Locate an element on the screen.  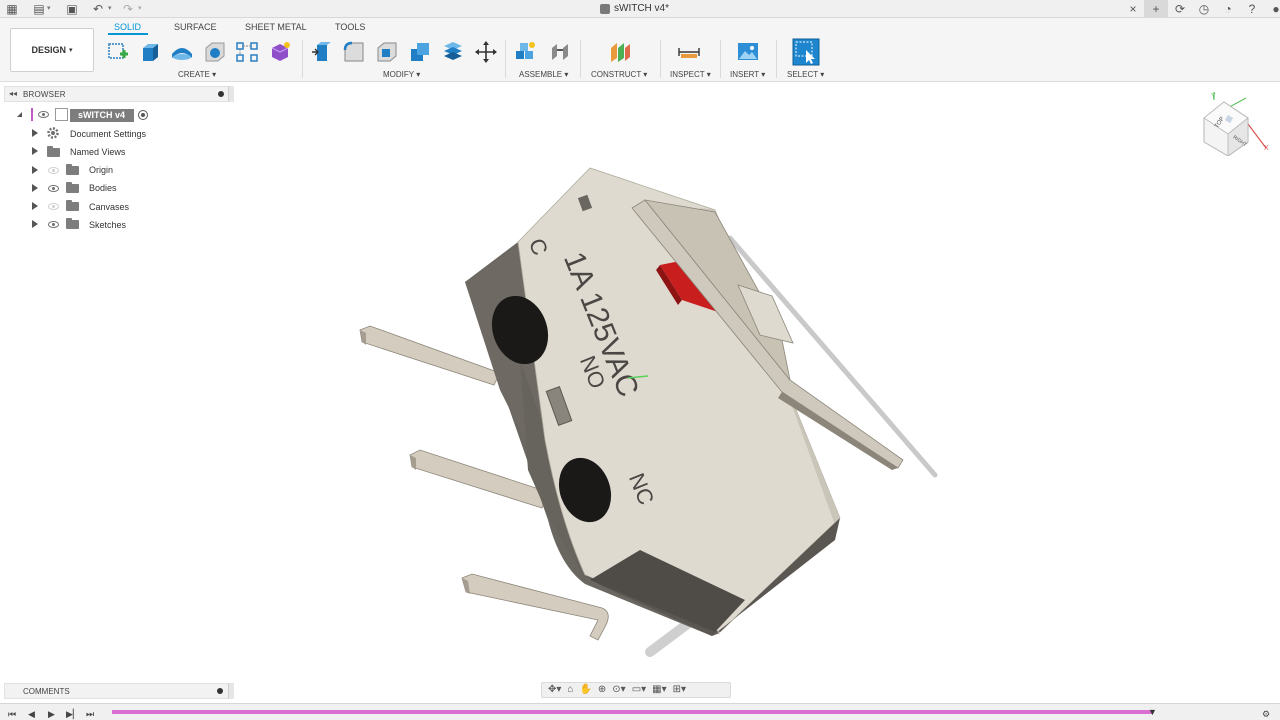
tree-item-bodies: Bodies is located at coordinates (103, 188).